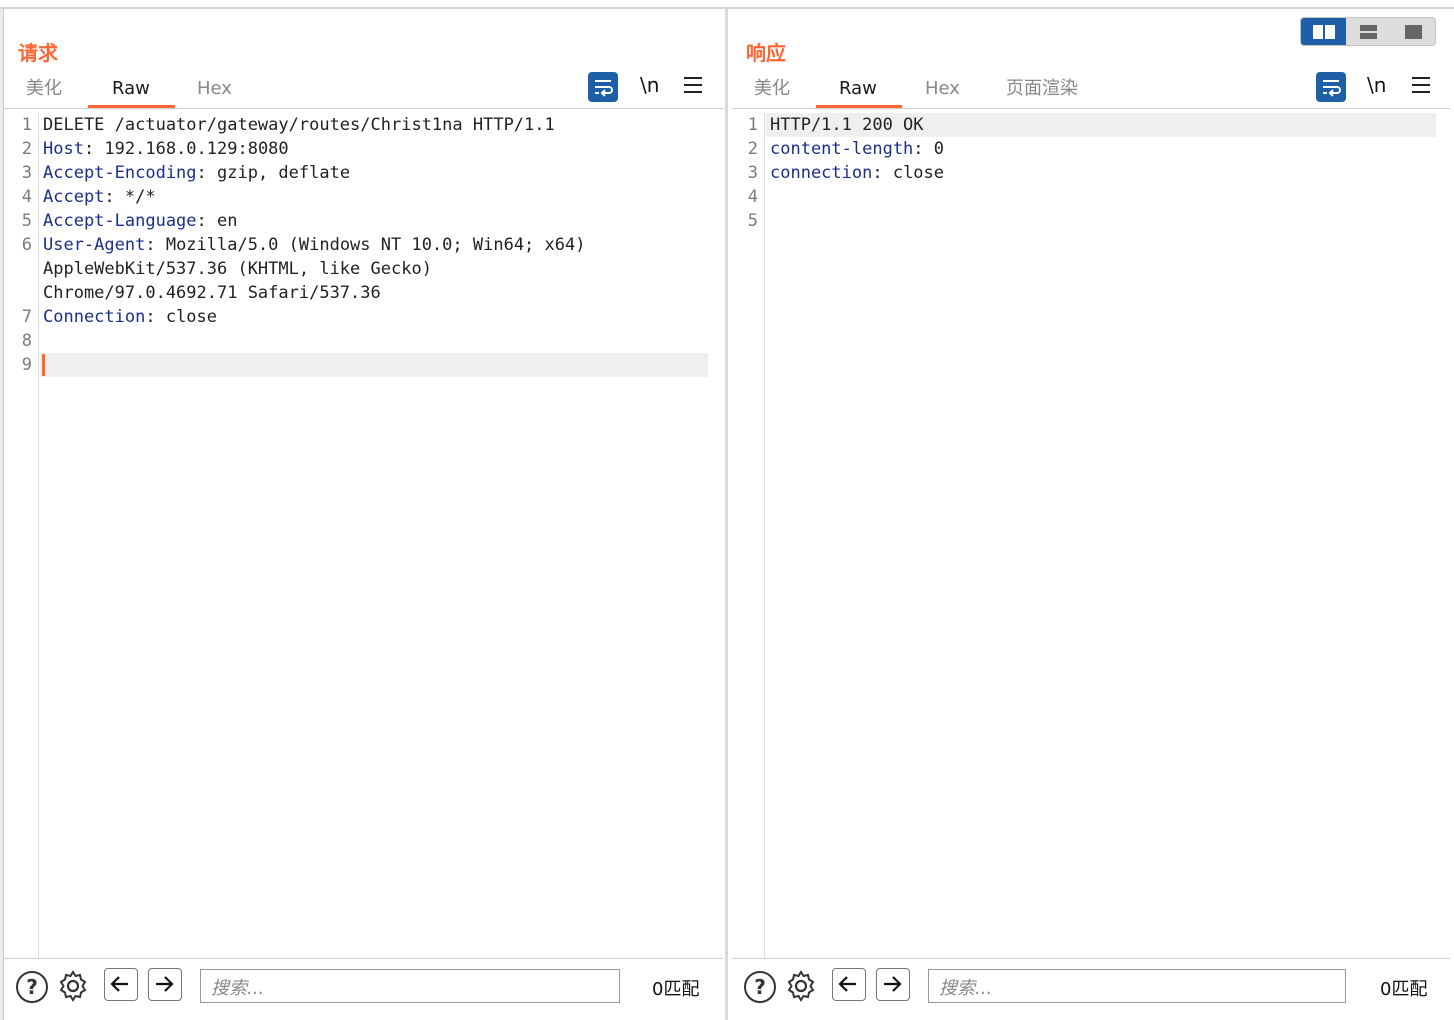 Image resolution: width=1454 pixels, height=1020 pixels. Describe the element at coordinates (217, 221) in the screenshot. I see `header-value: : en` at that location.